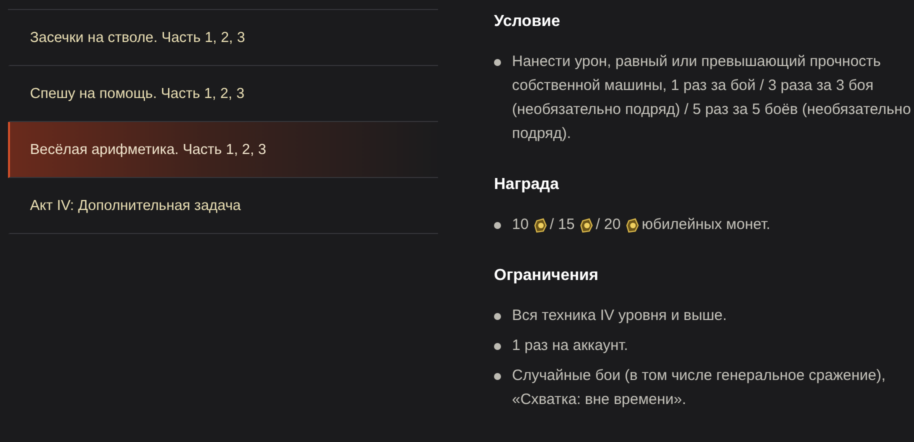 Image resolution: width=914 pixels, height=442 pixels. What do you see at coordinates (223, 206) in the screenshot?
I see `menu-item: Акт IV: Дополнительная задача` at bounding box center [223, 206].